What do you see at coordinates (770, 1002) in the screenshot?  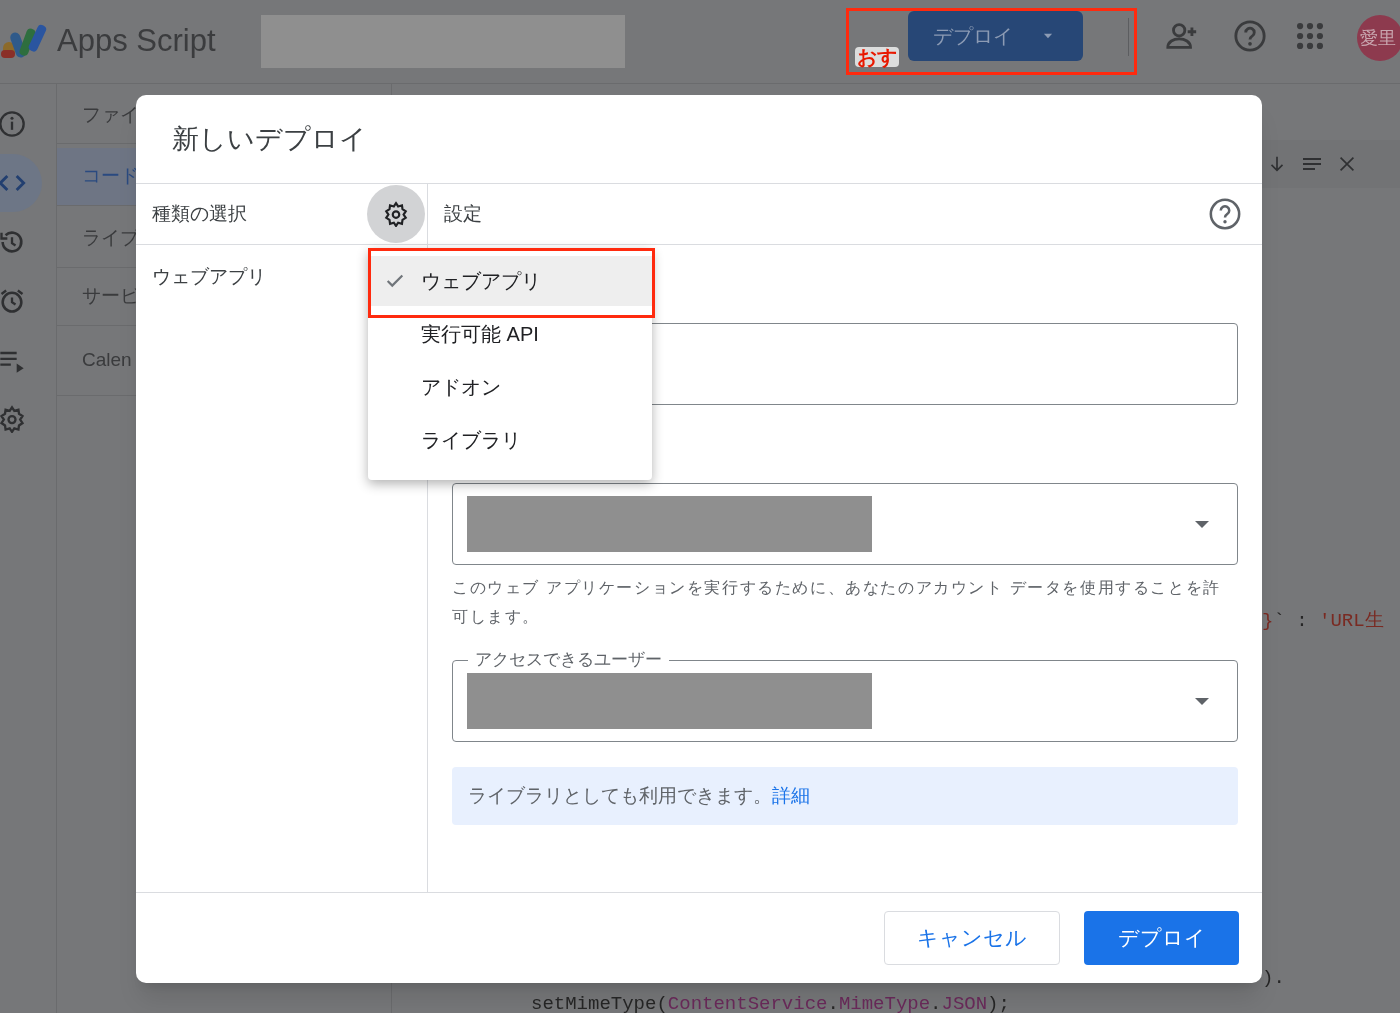 I see `code-line: setMimeType(ContentService.MimeType.JSON);` at bounding box center [770, 1002].